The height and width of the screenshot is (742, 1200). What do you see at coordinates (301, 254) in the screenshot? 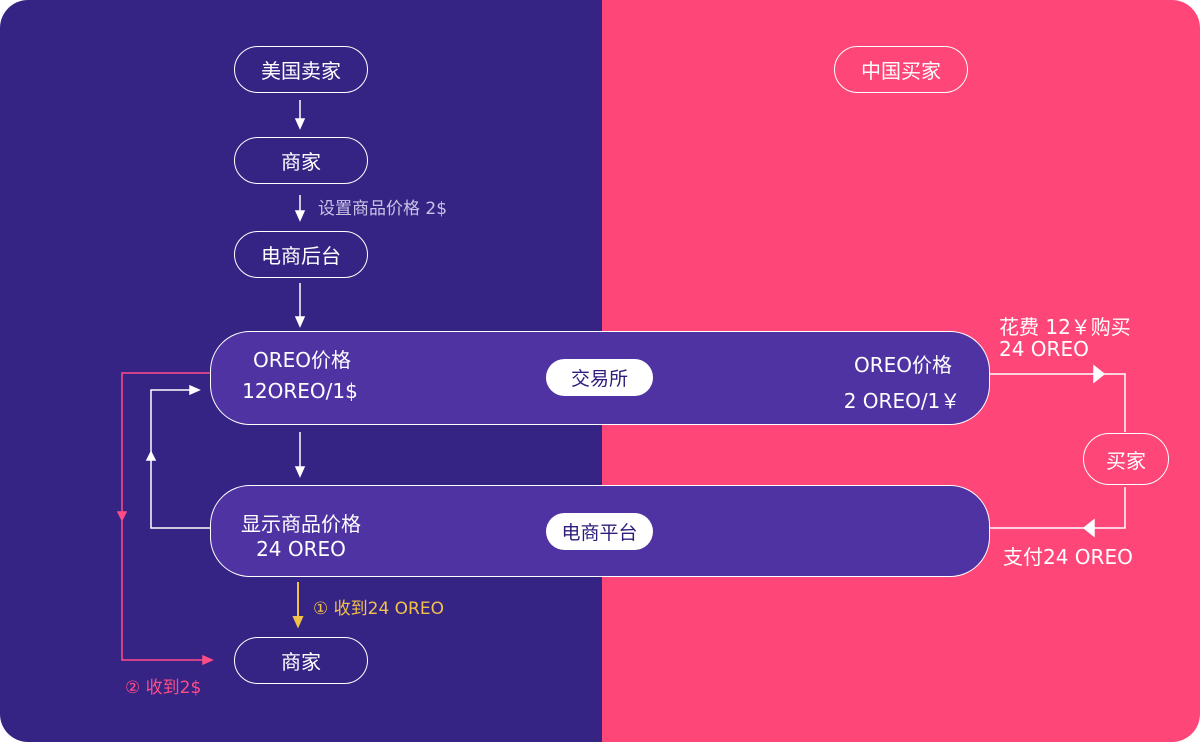
I see `node-ecommerce-backend: 电商后台` at bounding box center [301, 254].